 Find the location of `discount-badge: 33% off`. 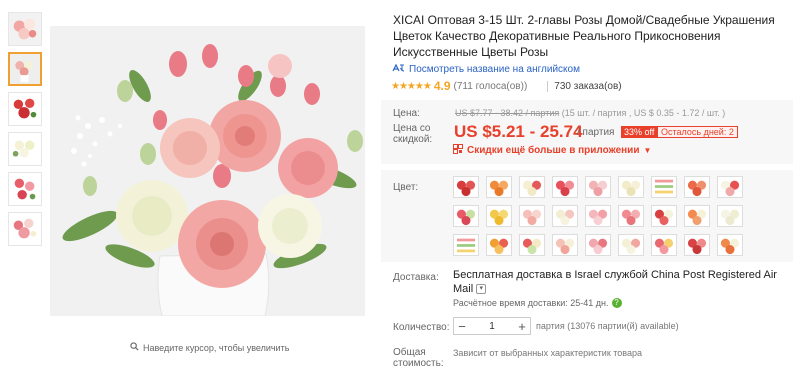

discount-badge: 33% off is located at coordinates (639, 132).